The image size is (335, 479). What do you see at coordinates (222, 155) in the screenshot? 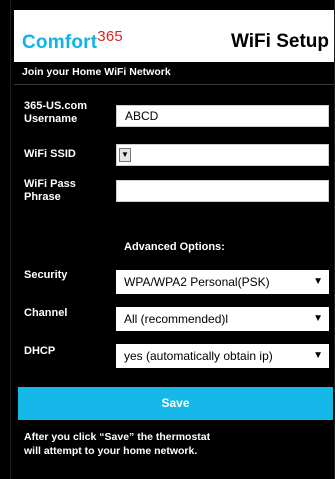
I see `ssid-input: ▼` at bounding box center [222, 155].